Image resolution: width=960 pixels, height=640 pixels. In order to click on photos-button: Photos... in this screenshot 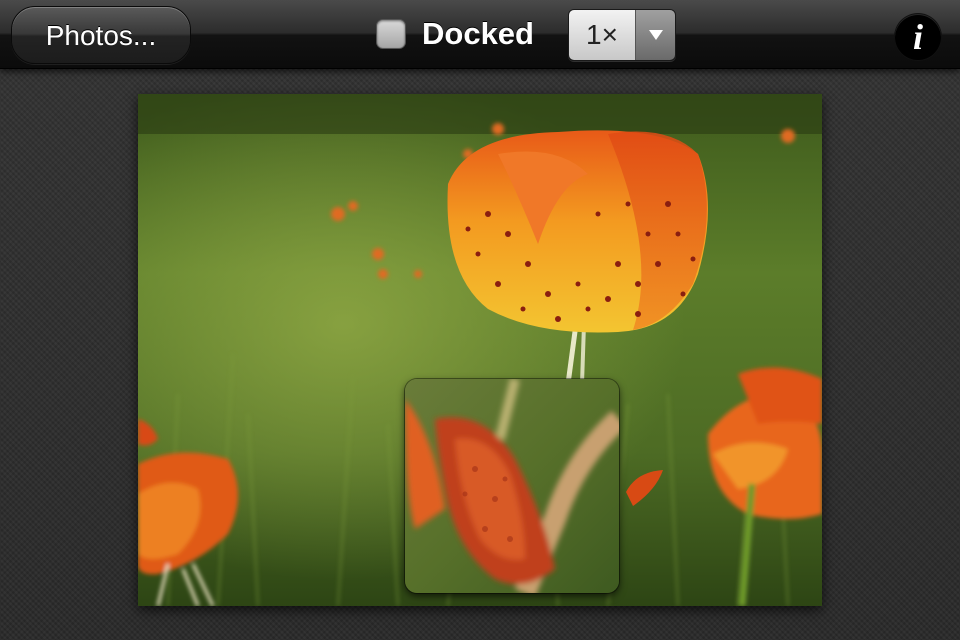, I will do `click(101, 35)`.